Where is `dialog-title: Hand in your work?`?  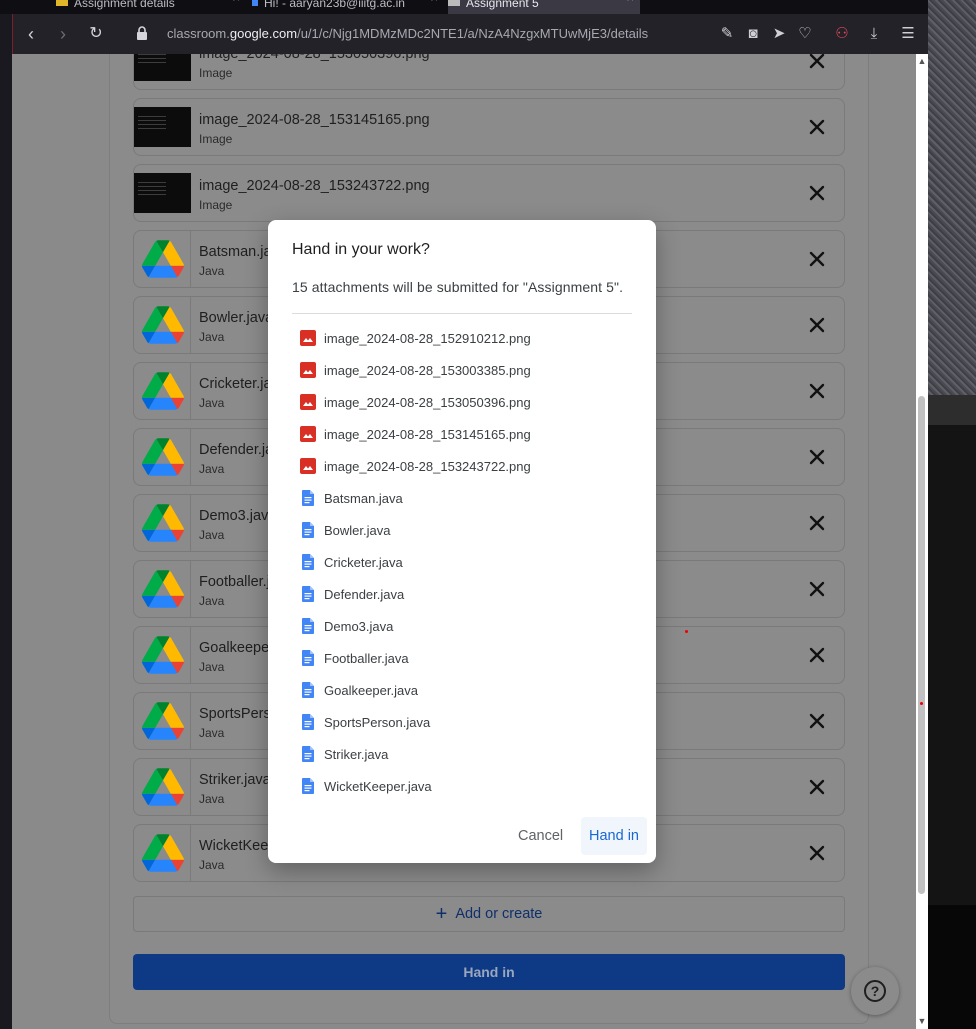
dialog-title: Hand in your work? is located at coordinates (361, 249).